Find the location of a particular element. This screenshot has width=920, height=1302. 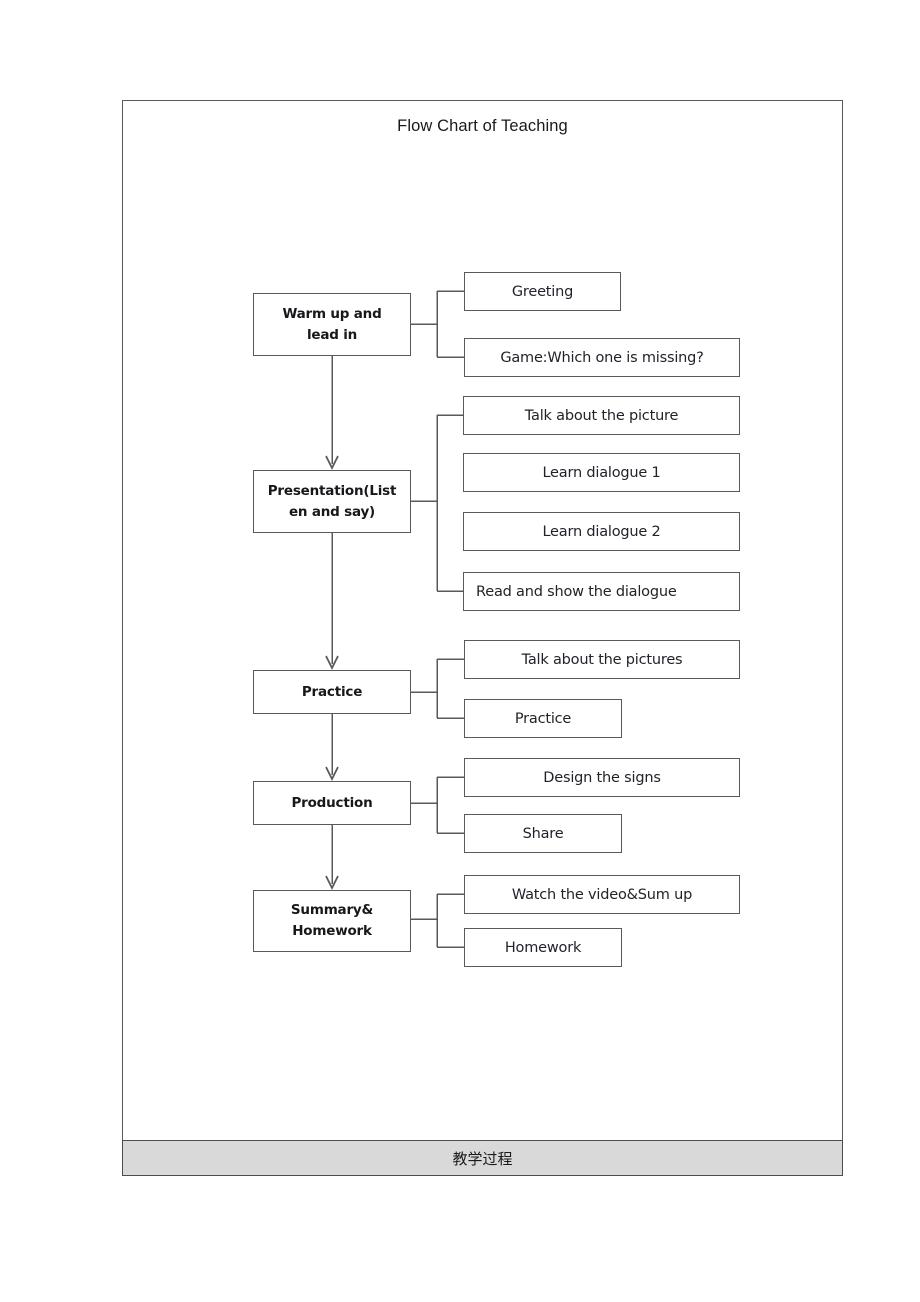

flow-node-label: Game:Which one is missing? is located at coordinates (602, 357).